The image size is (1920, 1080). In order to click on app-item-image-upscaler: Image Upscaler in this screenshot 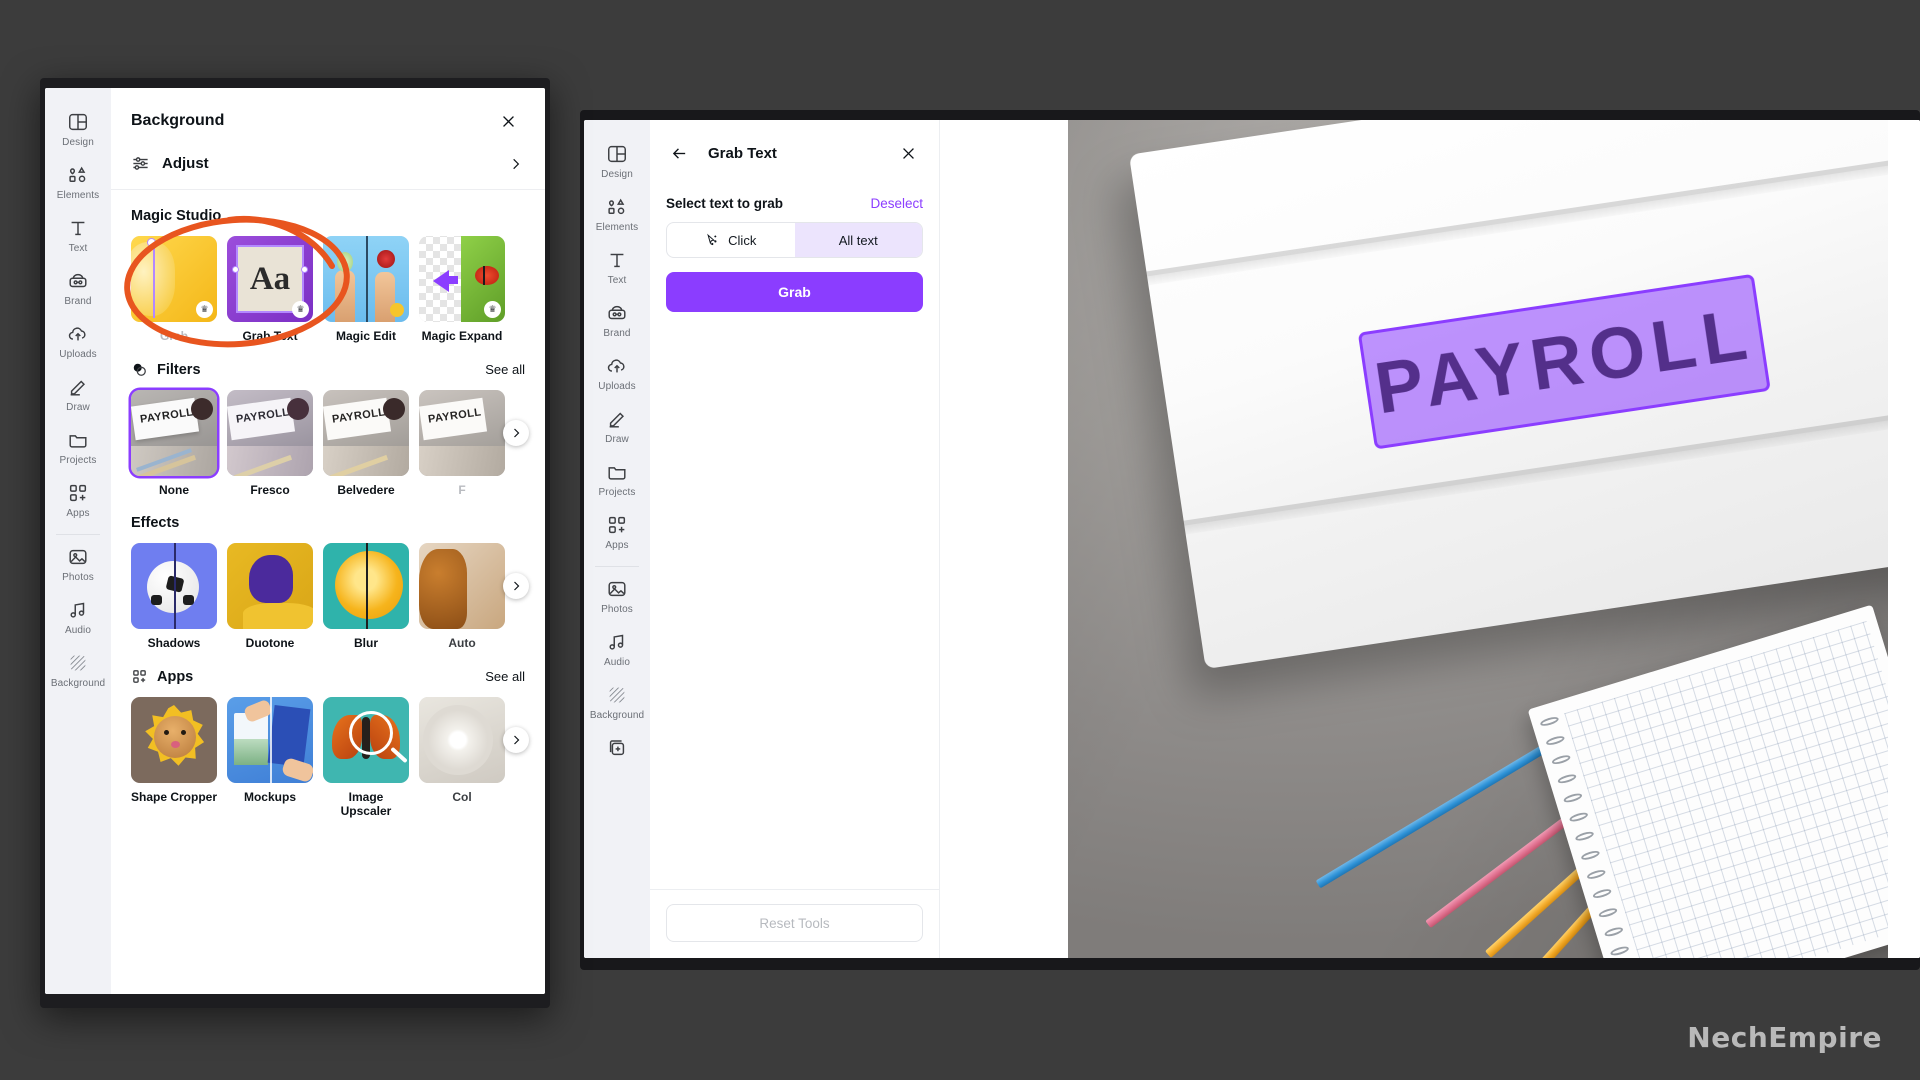, I will do `click(366, 757)`.